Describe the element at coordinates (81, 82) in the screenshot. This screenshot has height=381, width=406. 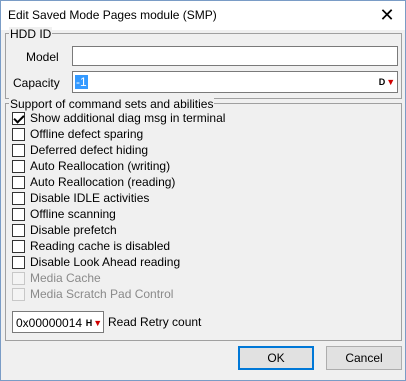
I see `capacity-value: -1` at that location.